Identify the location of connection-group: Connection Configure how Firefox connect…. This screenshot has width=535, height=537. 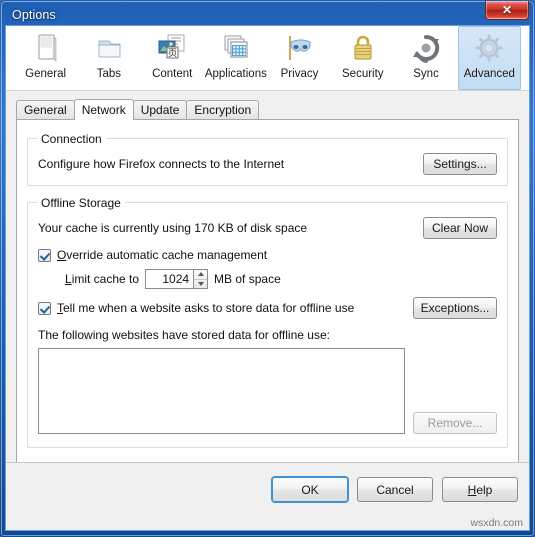
(267, 159).